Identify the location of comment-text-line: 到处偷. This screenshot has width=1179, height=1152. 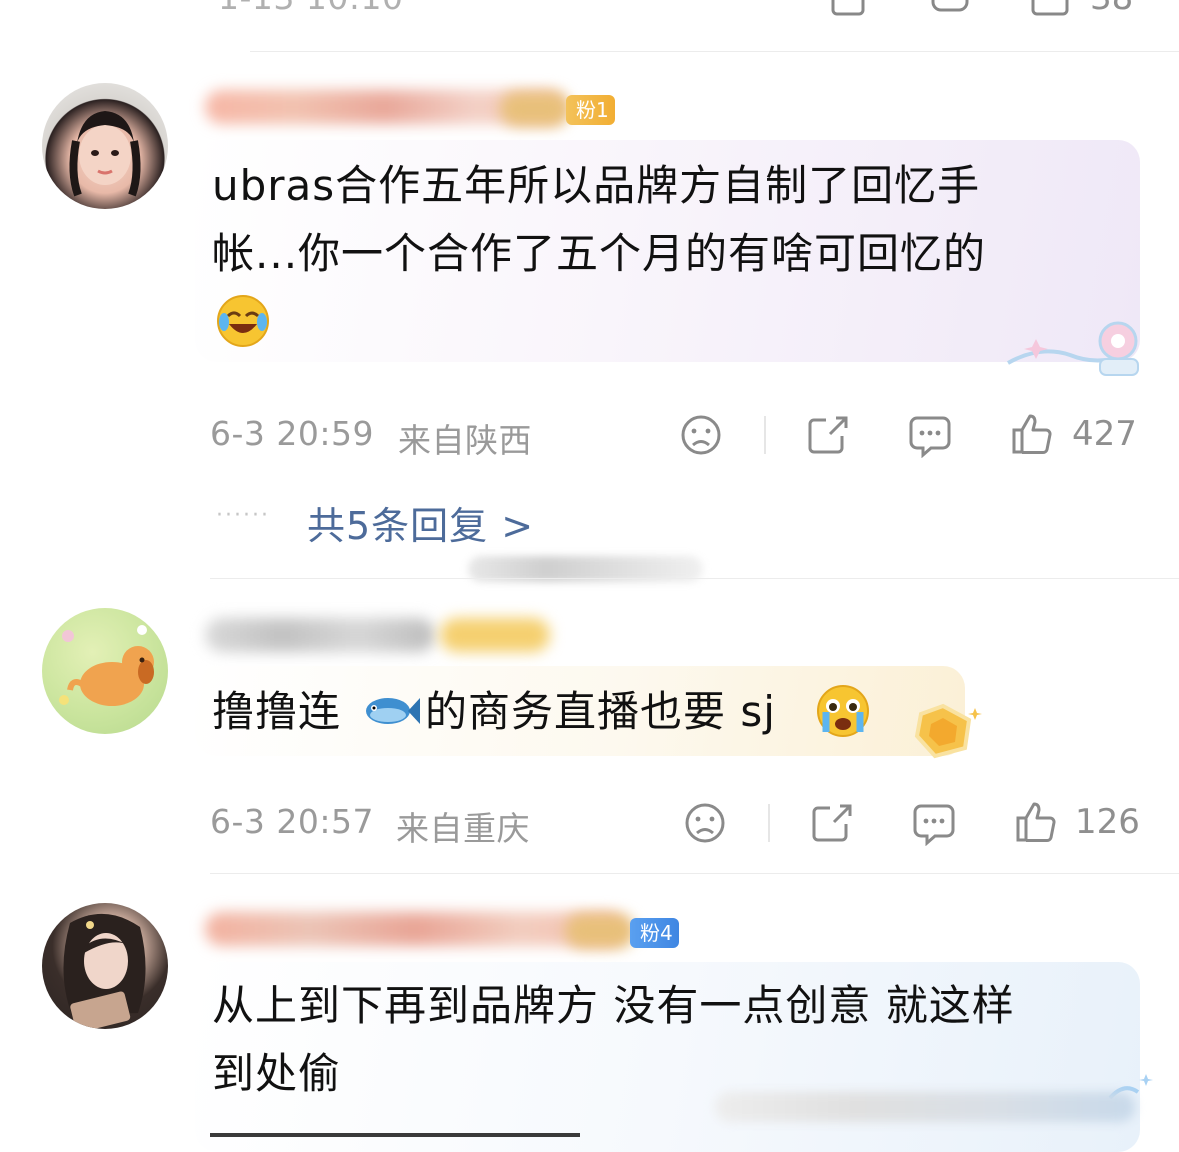
(277, 1073).